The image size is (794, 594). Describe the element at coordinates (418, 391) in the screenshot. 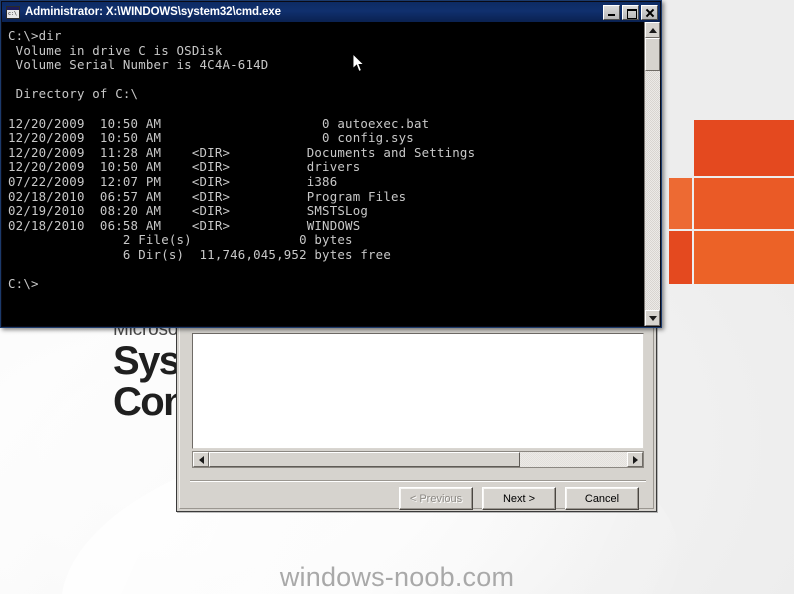

I see `wizard-content-pane` at that location.